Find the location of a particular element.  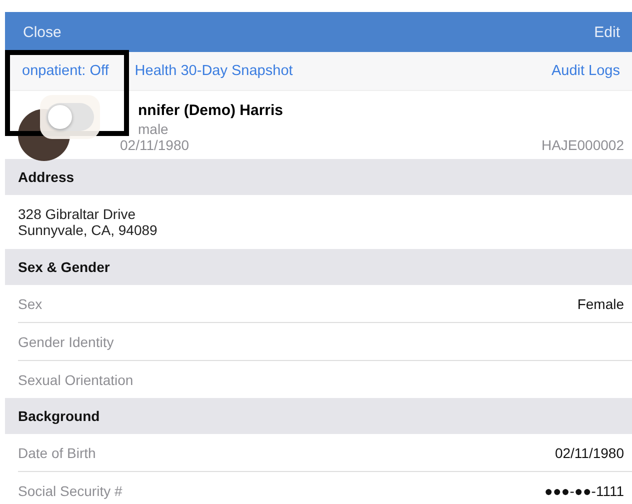

address-line: 328 Gibraltar Drive is located at coordinates (77, 214).